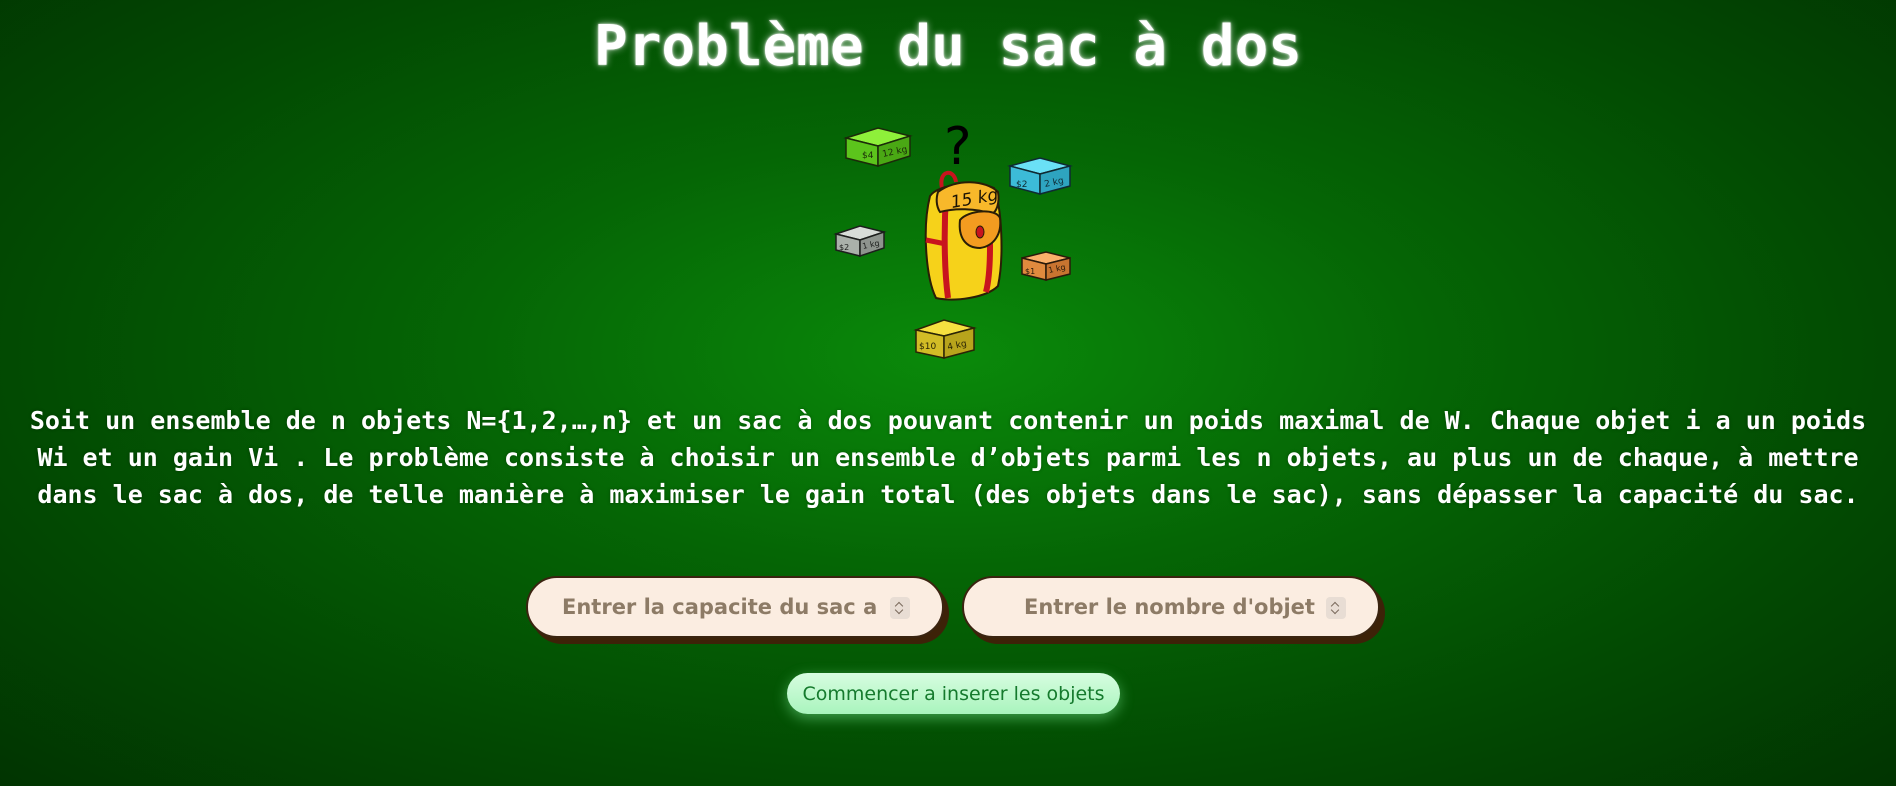  I want to click on question-mark: ?, so click(958, 147).